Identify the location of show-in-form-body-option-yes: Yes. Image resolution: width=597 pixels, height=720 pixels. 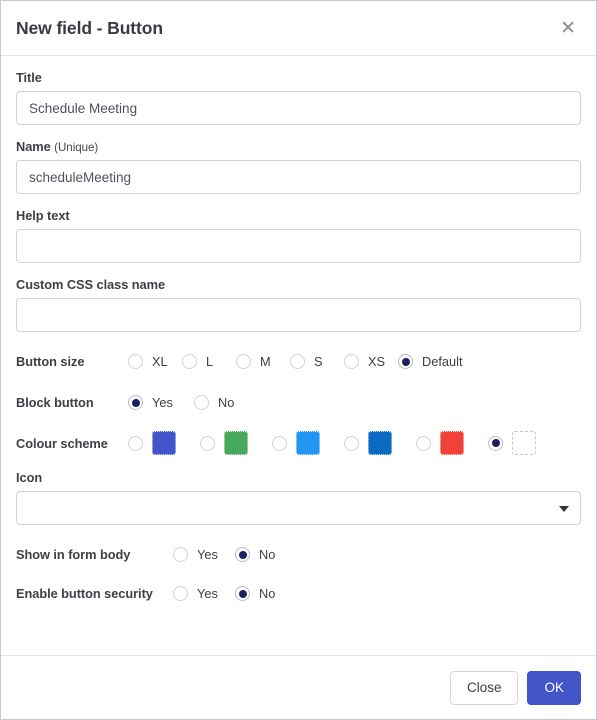
(204, 554).